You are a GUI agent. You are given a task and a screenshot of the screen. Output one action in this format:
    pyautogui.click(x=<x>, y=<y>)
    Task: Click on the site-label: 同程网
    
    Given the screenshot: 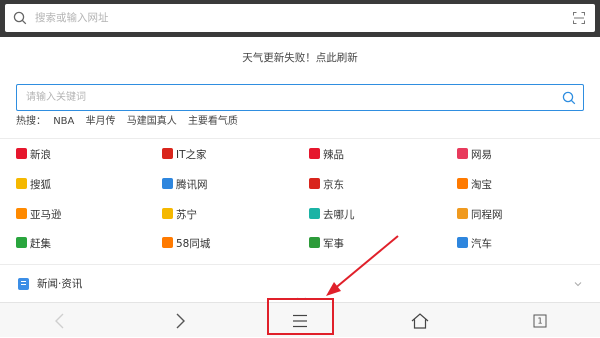 What is the action you would take?
    pyautogui.click(x=487, y=215)
    